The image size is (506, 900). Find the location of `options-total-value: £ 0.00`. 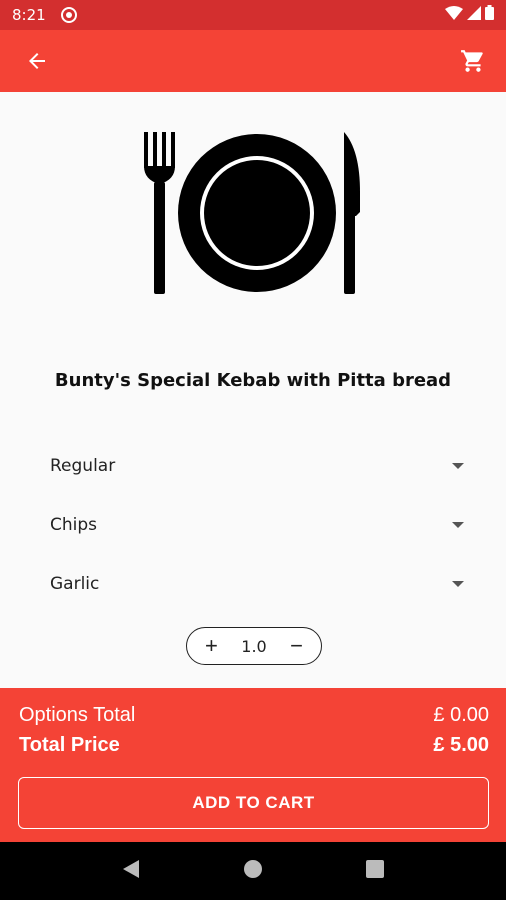

options-total-value: £ 0.00 is located at coordinates (461, 715).